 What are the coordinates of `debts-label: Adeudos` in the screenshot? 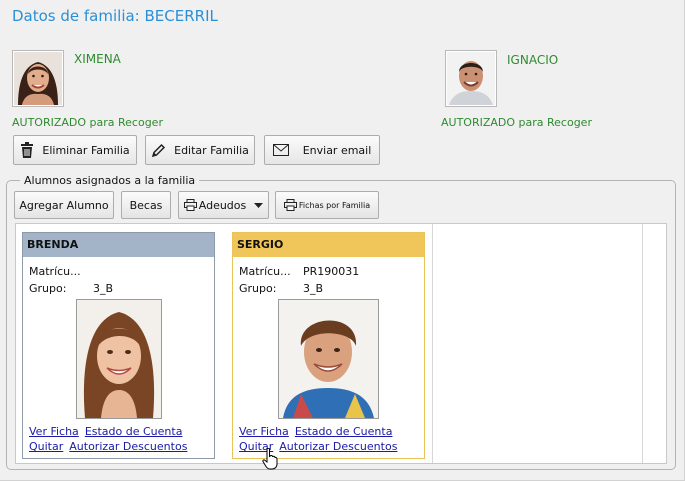 It's located at (222, 205).